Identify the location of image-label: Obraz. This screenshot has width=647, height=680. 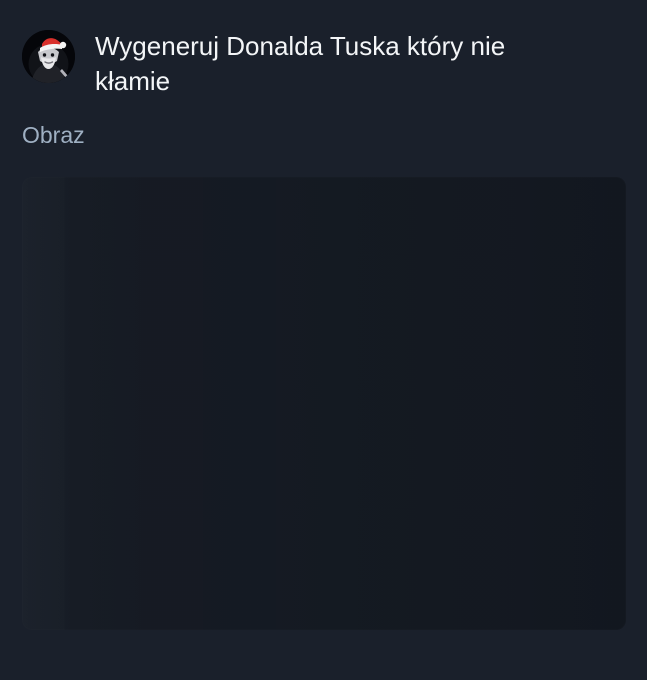
(53, 135).